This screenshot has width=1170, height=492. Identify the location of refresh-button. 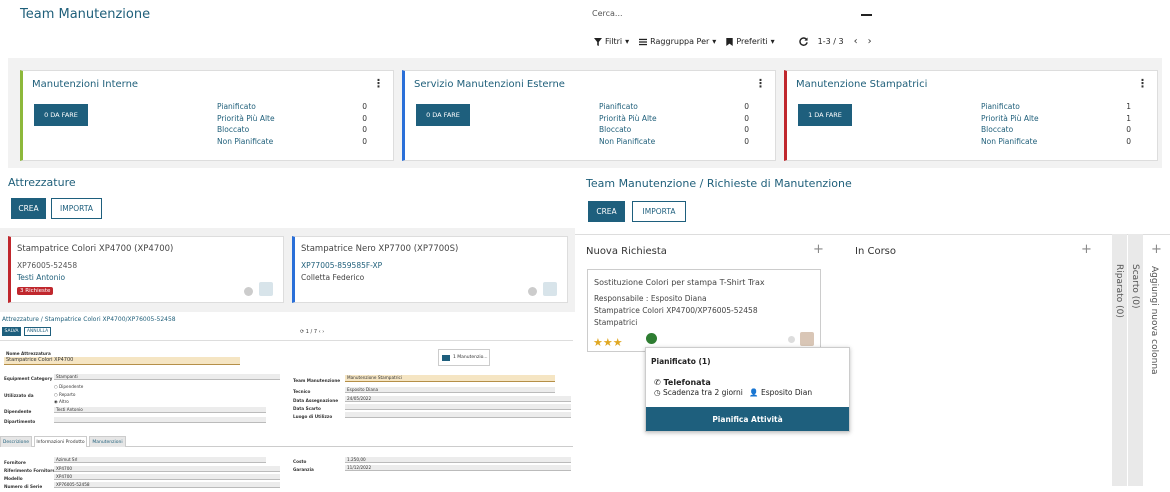
(803, 41).